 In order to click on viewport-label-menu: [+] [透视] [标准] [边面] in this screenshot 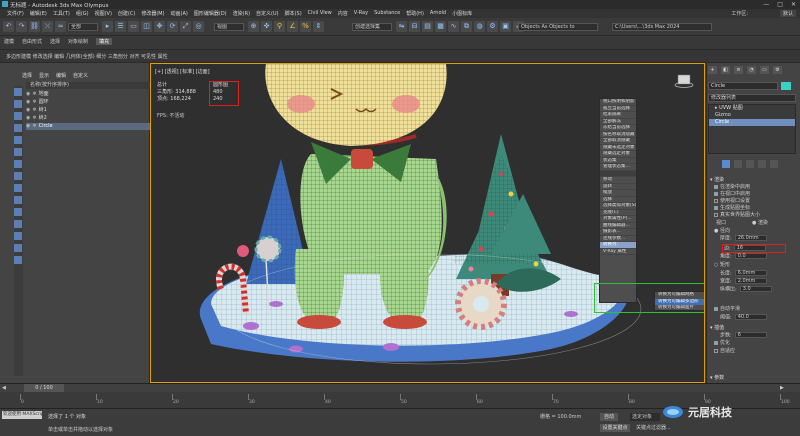, I will do `click(182, 71)`.